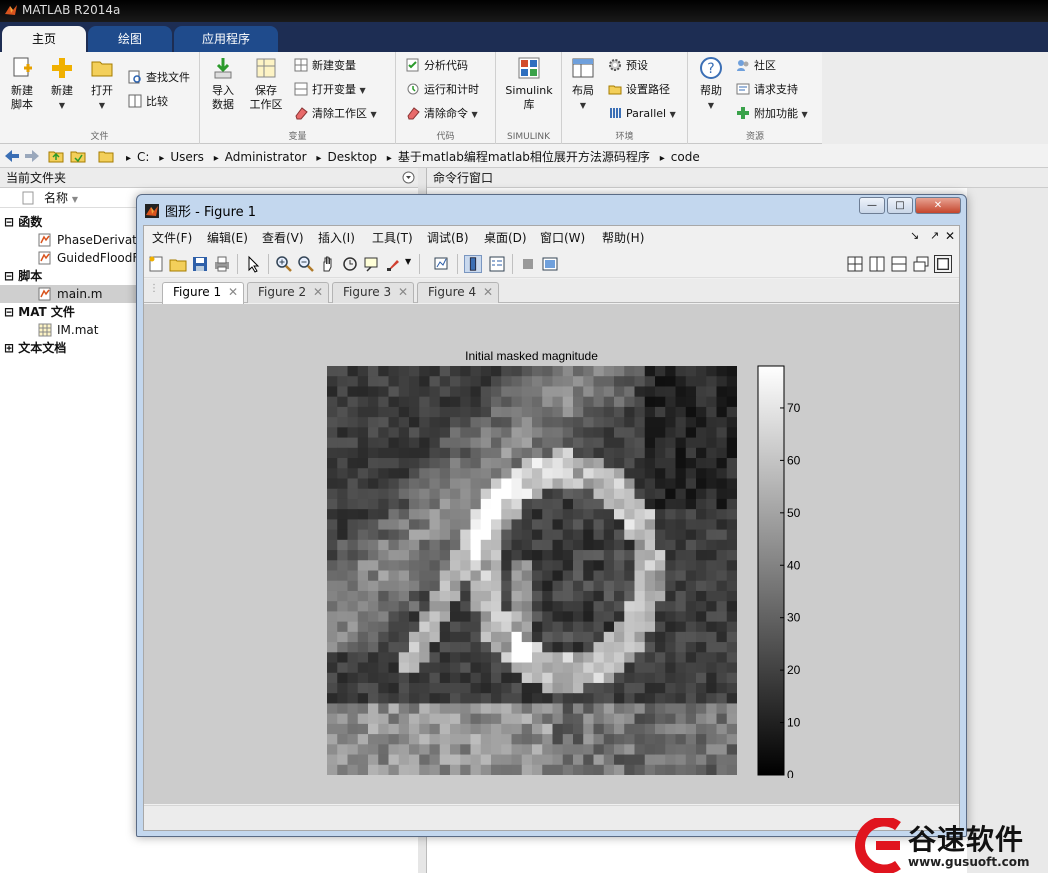 The width and height of the screenshot is (1048, 873). Describe the element at coordinates (283, 237) in the screenshot. I see `menu-view: 查看(V)` at that location.